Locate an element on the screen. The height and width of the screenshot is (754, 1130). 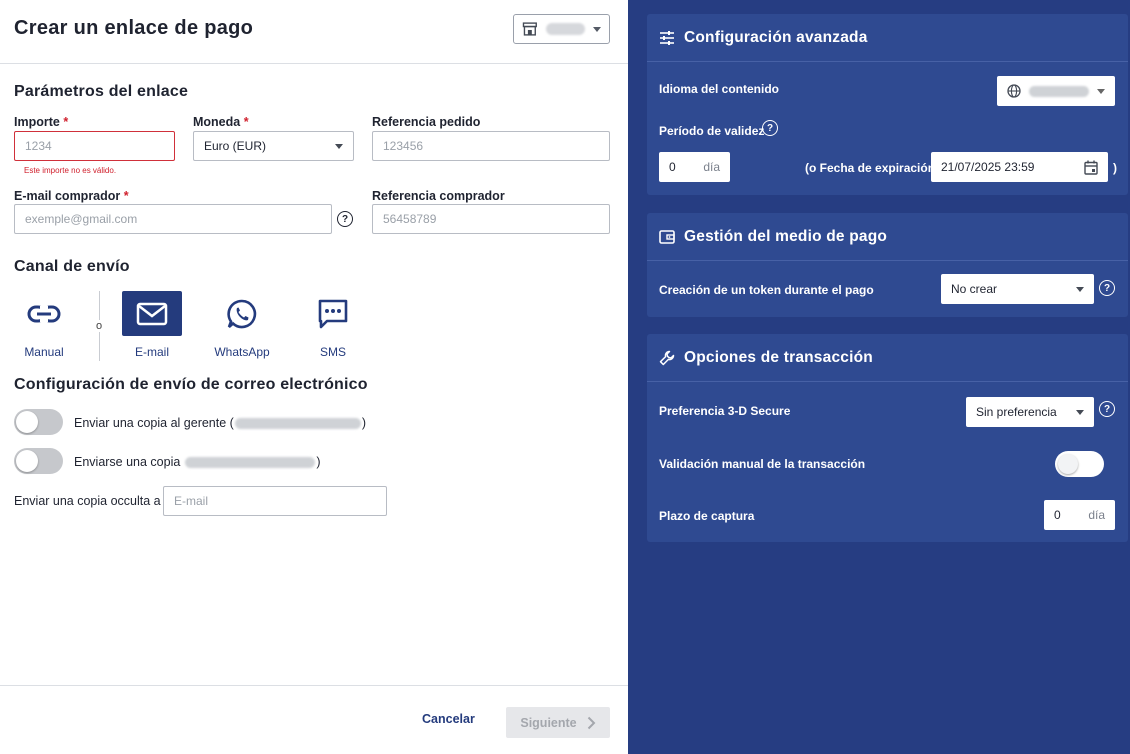
channel-label: SMS is located at coordinates (332, 352).